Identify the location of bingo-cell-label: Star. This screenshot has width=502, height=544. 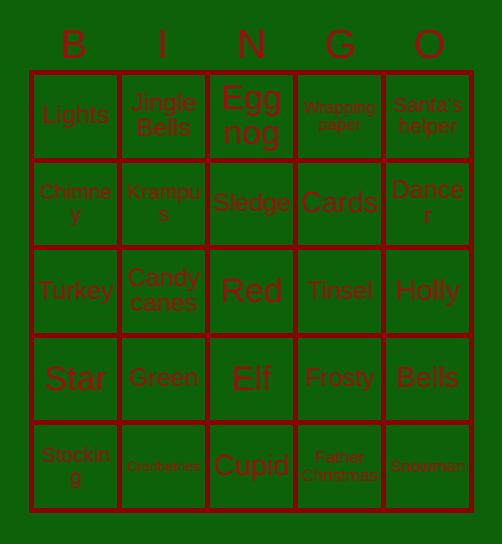
(75, 378).